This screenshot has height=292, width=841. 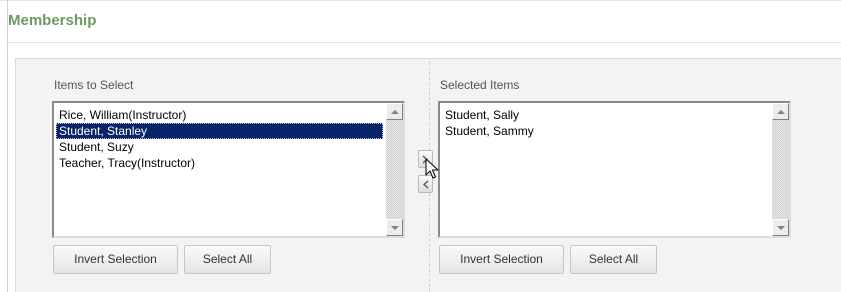 What do you see at coordinates (219, 163) in the screenshot?
I see `list-item: Teacher, Tracy(Instructor)` at bounding box center [219, 163].